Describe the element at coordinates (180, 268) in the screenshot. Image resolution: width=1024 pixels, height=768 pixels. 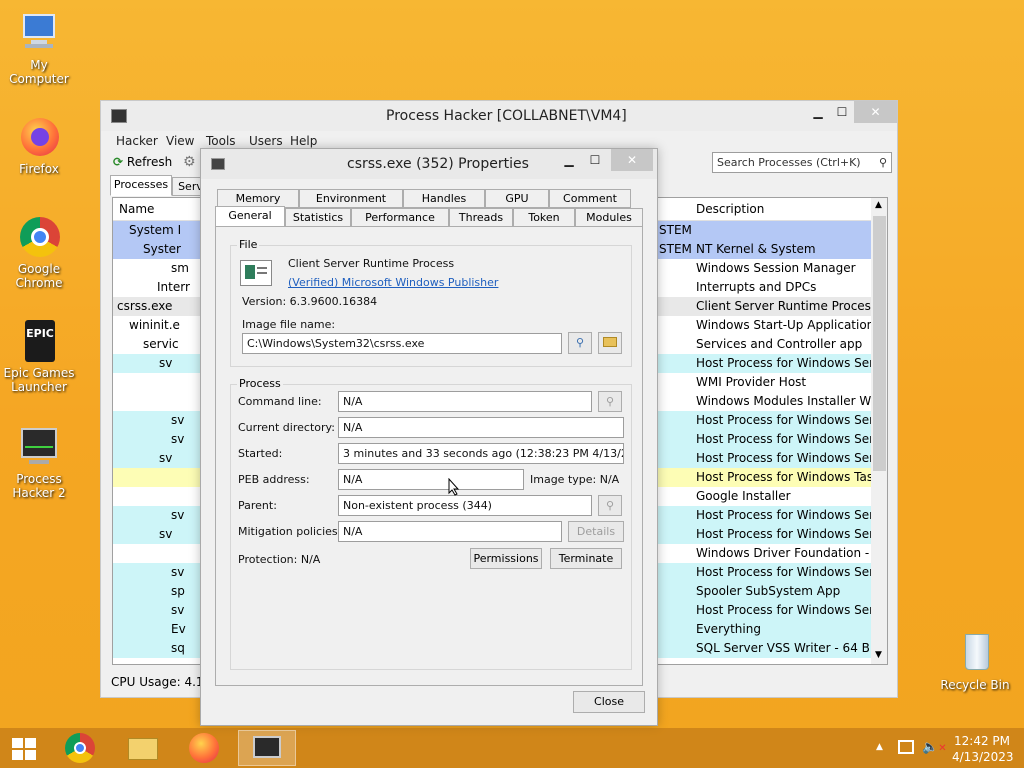
I see `process-name: sm` at that location.